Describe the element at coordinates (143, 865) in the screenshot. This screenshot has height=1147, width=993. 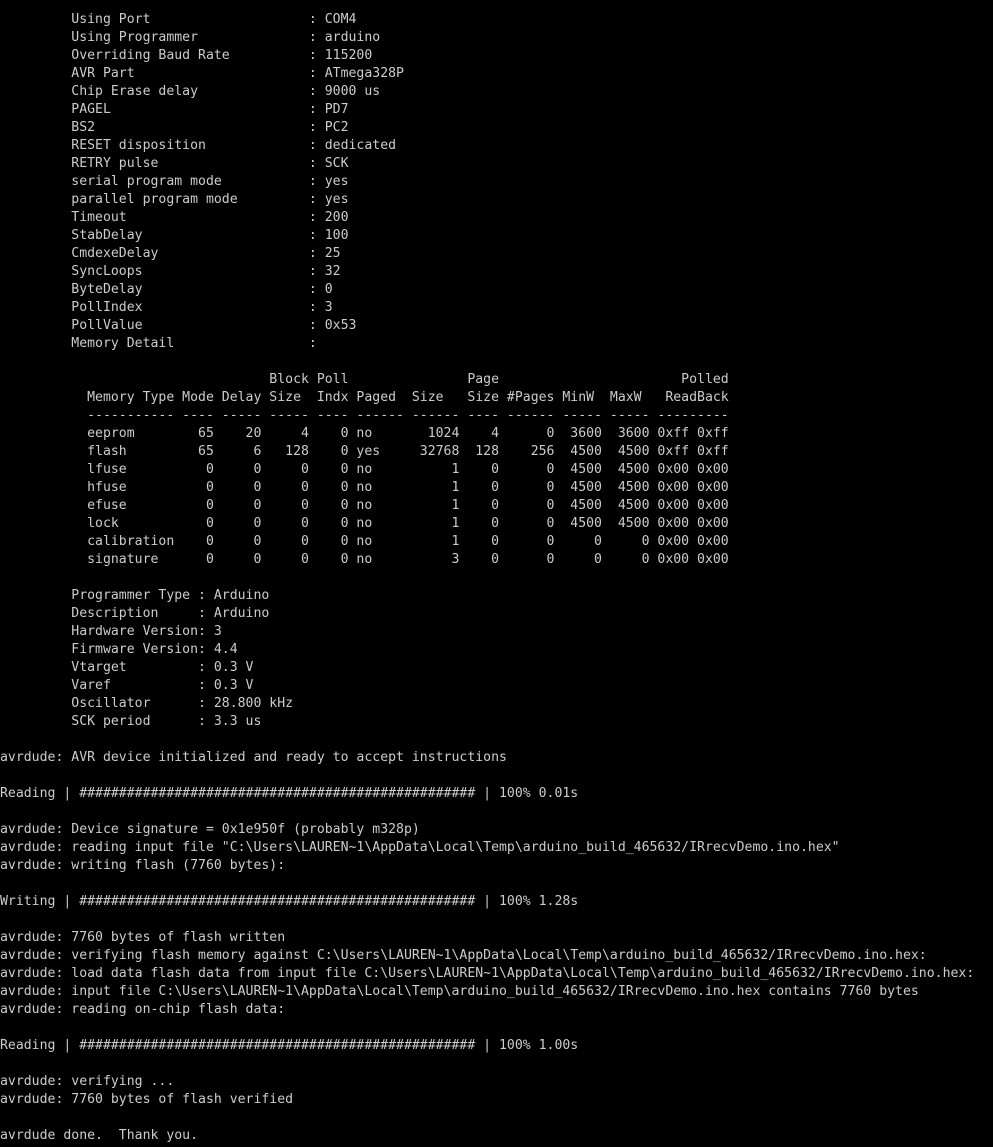
I see `console-line: avrdude: writing flash (7760 bytes):` at that location.